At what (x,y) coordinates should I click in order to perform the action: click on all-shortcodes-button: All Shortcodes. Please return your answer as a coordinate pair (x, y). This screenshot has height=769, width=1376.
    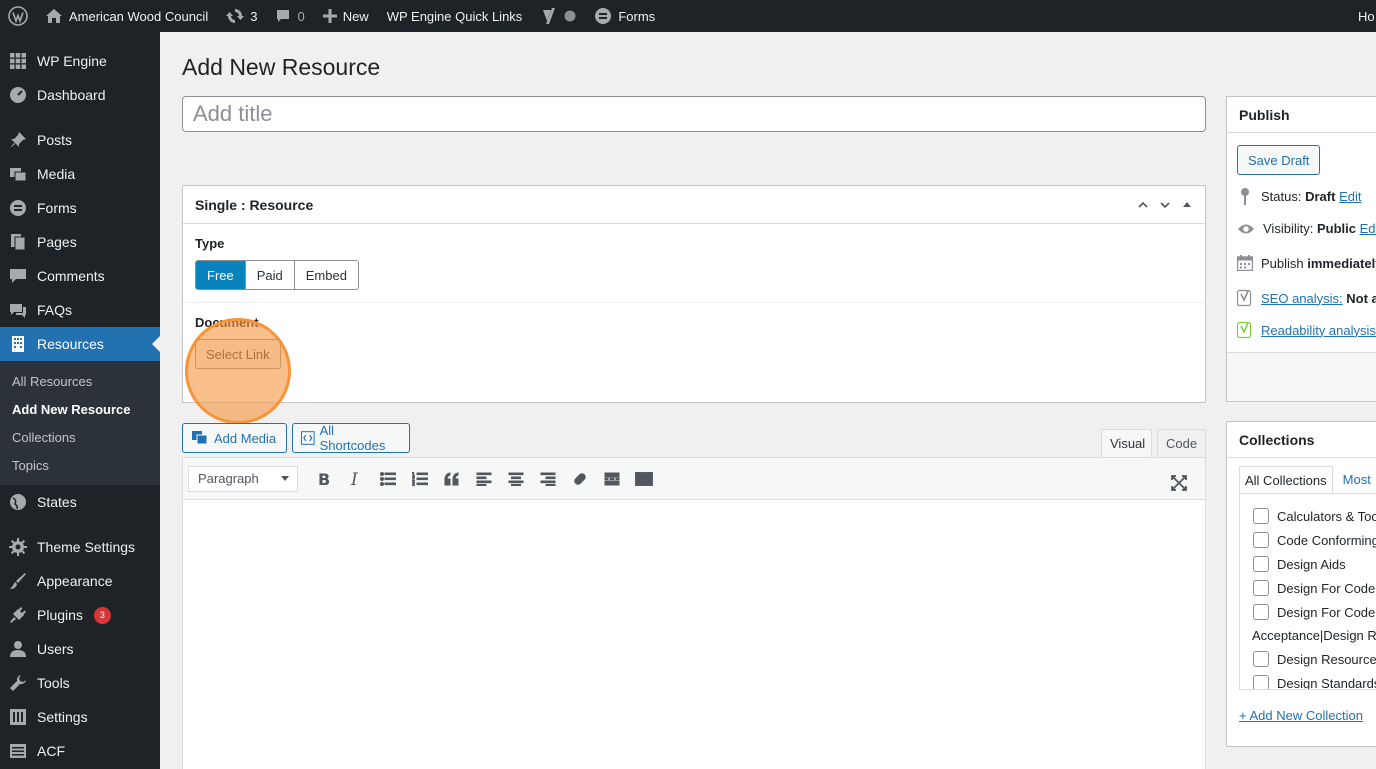
    Looking at the image, I should click on (351, 438).